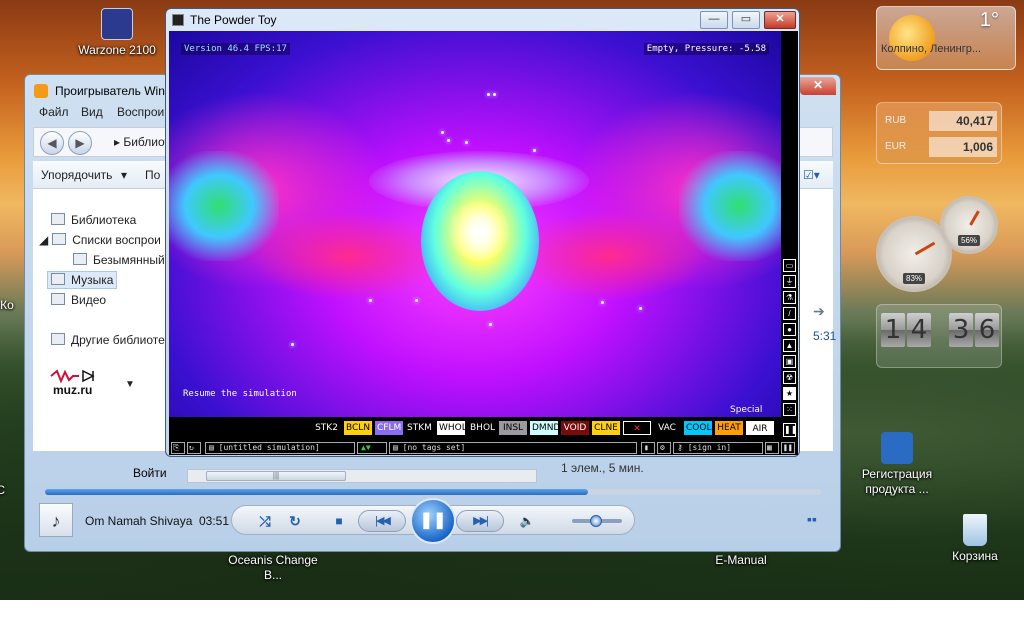 This screenshot has width=1024, height=642. Describe the element at coordinates (382, 521) in the screenshot. I see `previous-button: |◀◀` at that location.